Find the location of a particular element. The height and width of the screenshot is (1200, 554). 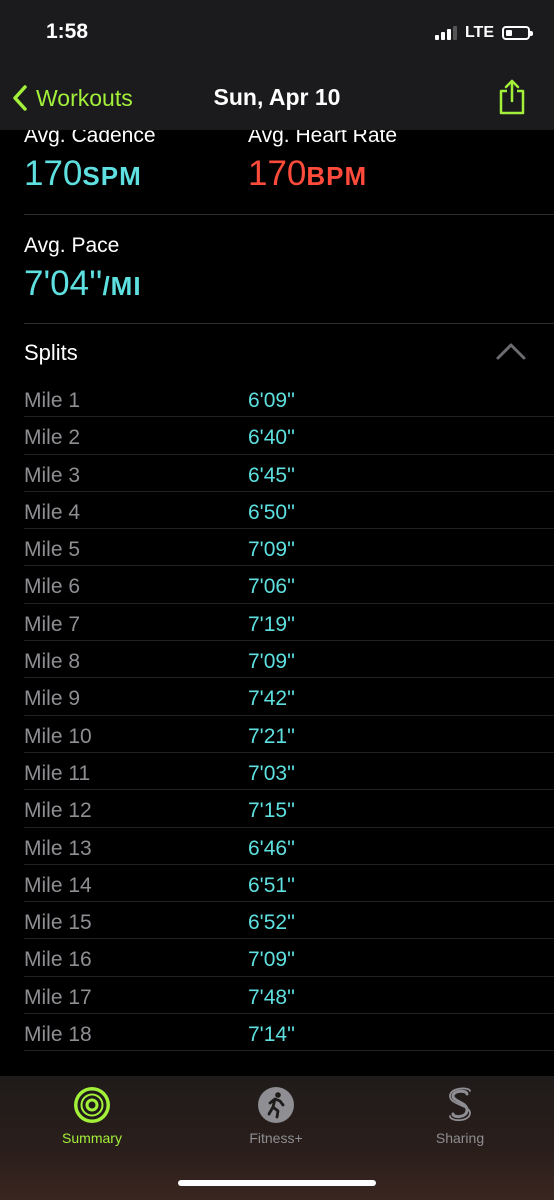

avg-pace-value: 7'04''/MI is located at coordinates (83, 284).